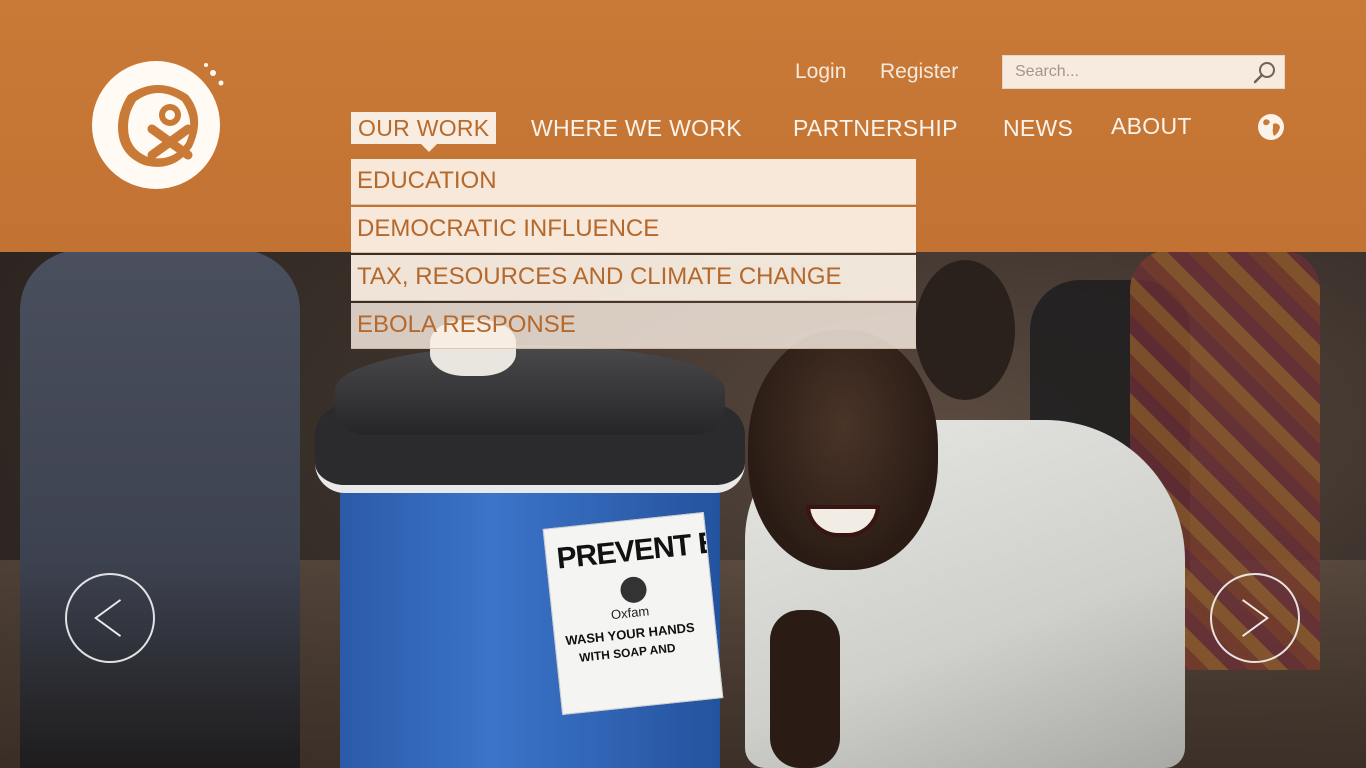 The height and width of the screenshot is (768, 1366). I want to click on sticker-logo-icon, so click(633, 590).